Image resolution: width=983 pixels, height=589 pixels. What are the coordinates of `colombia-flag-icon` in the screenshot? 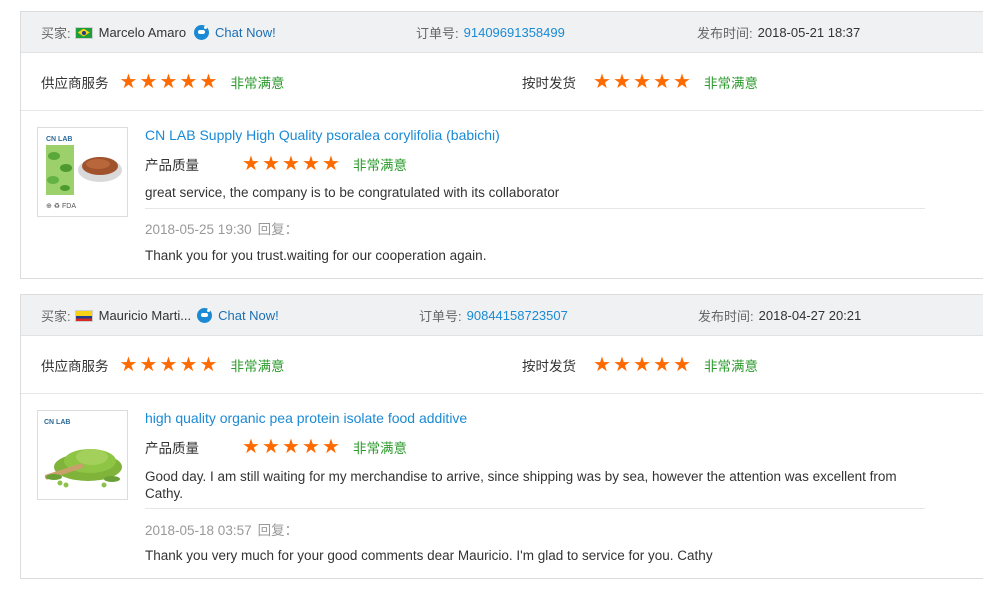 It's located at (83, 315).